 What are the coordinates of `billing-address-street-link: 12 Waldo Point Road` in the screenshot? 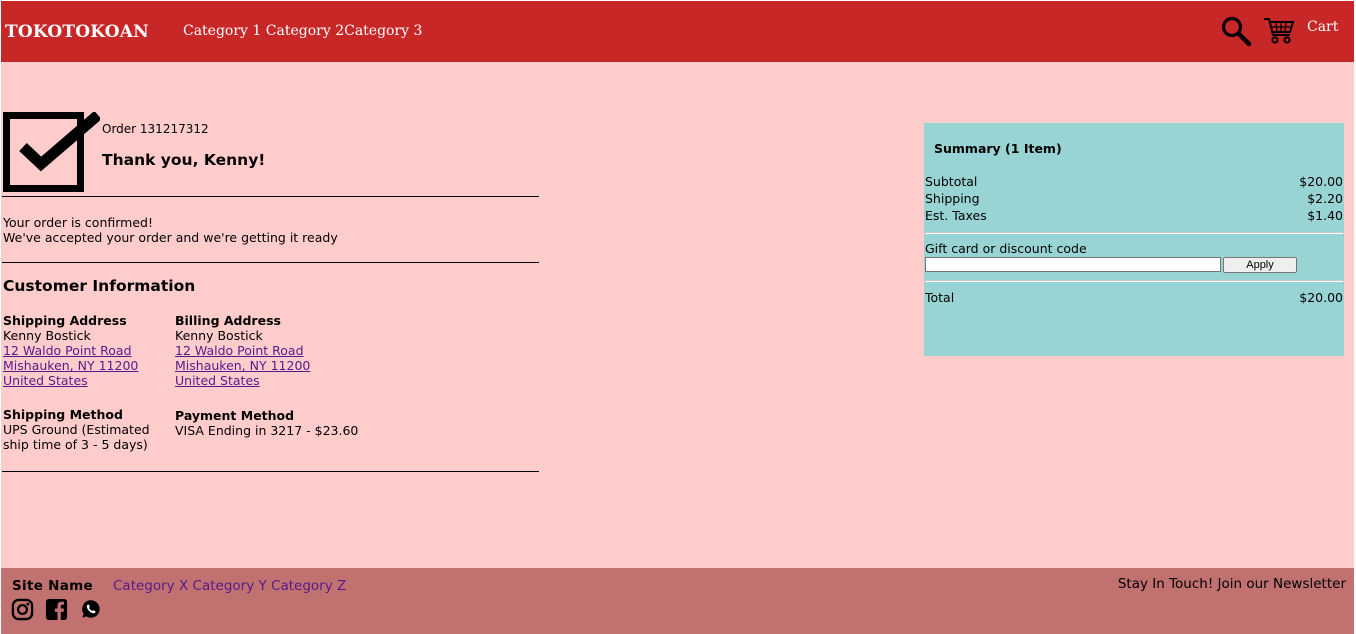 It's located at (239, 350).